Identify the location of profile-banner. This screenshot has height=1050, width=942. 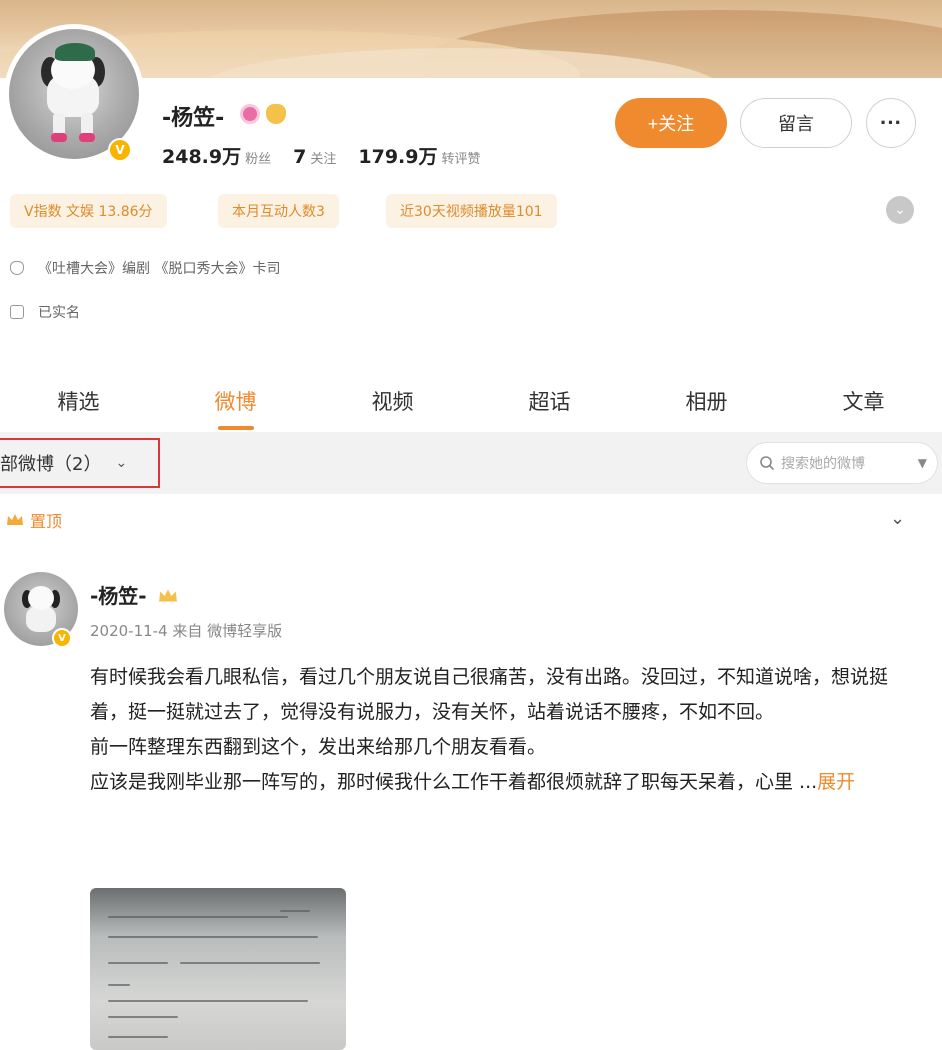
(471, 39).